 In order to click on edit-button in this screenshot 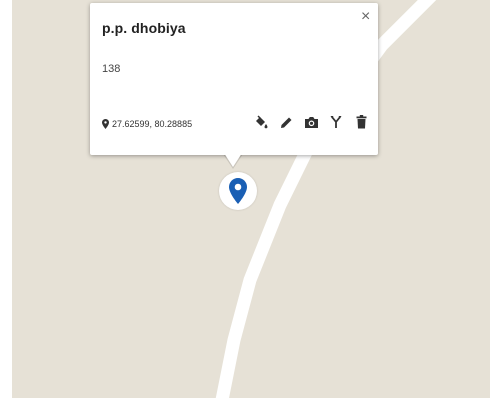, I will do `click(286, 122)`.